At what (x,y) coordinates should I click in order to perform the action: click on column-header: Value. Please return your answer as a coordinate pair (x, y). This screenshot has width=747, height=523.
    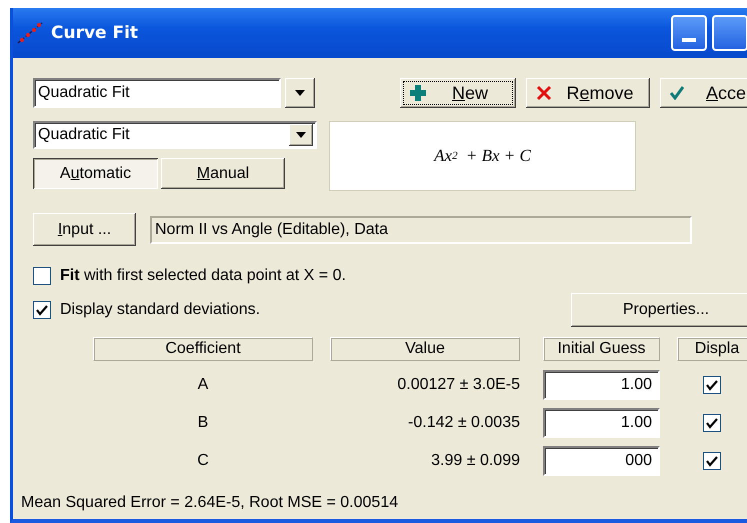
    Looking at the image, I should click on (425, 349).